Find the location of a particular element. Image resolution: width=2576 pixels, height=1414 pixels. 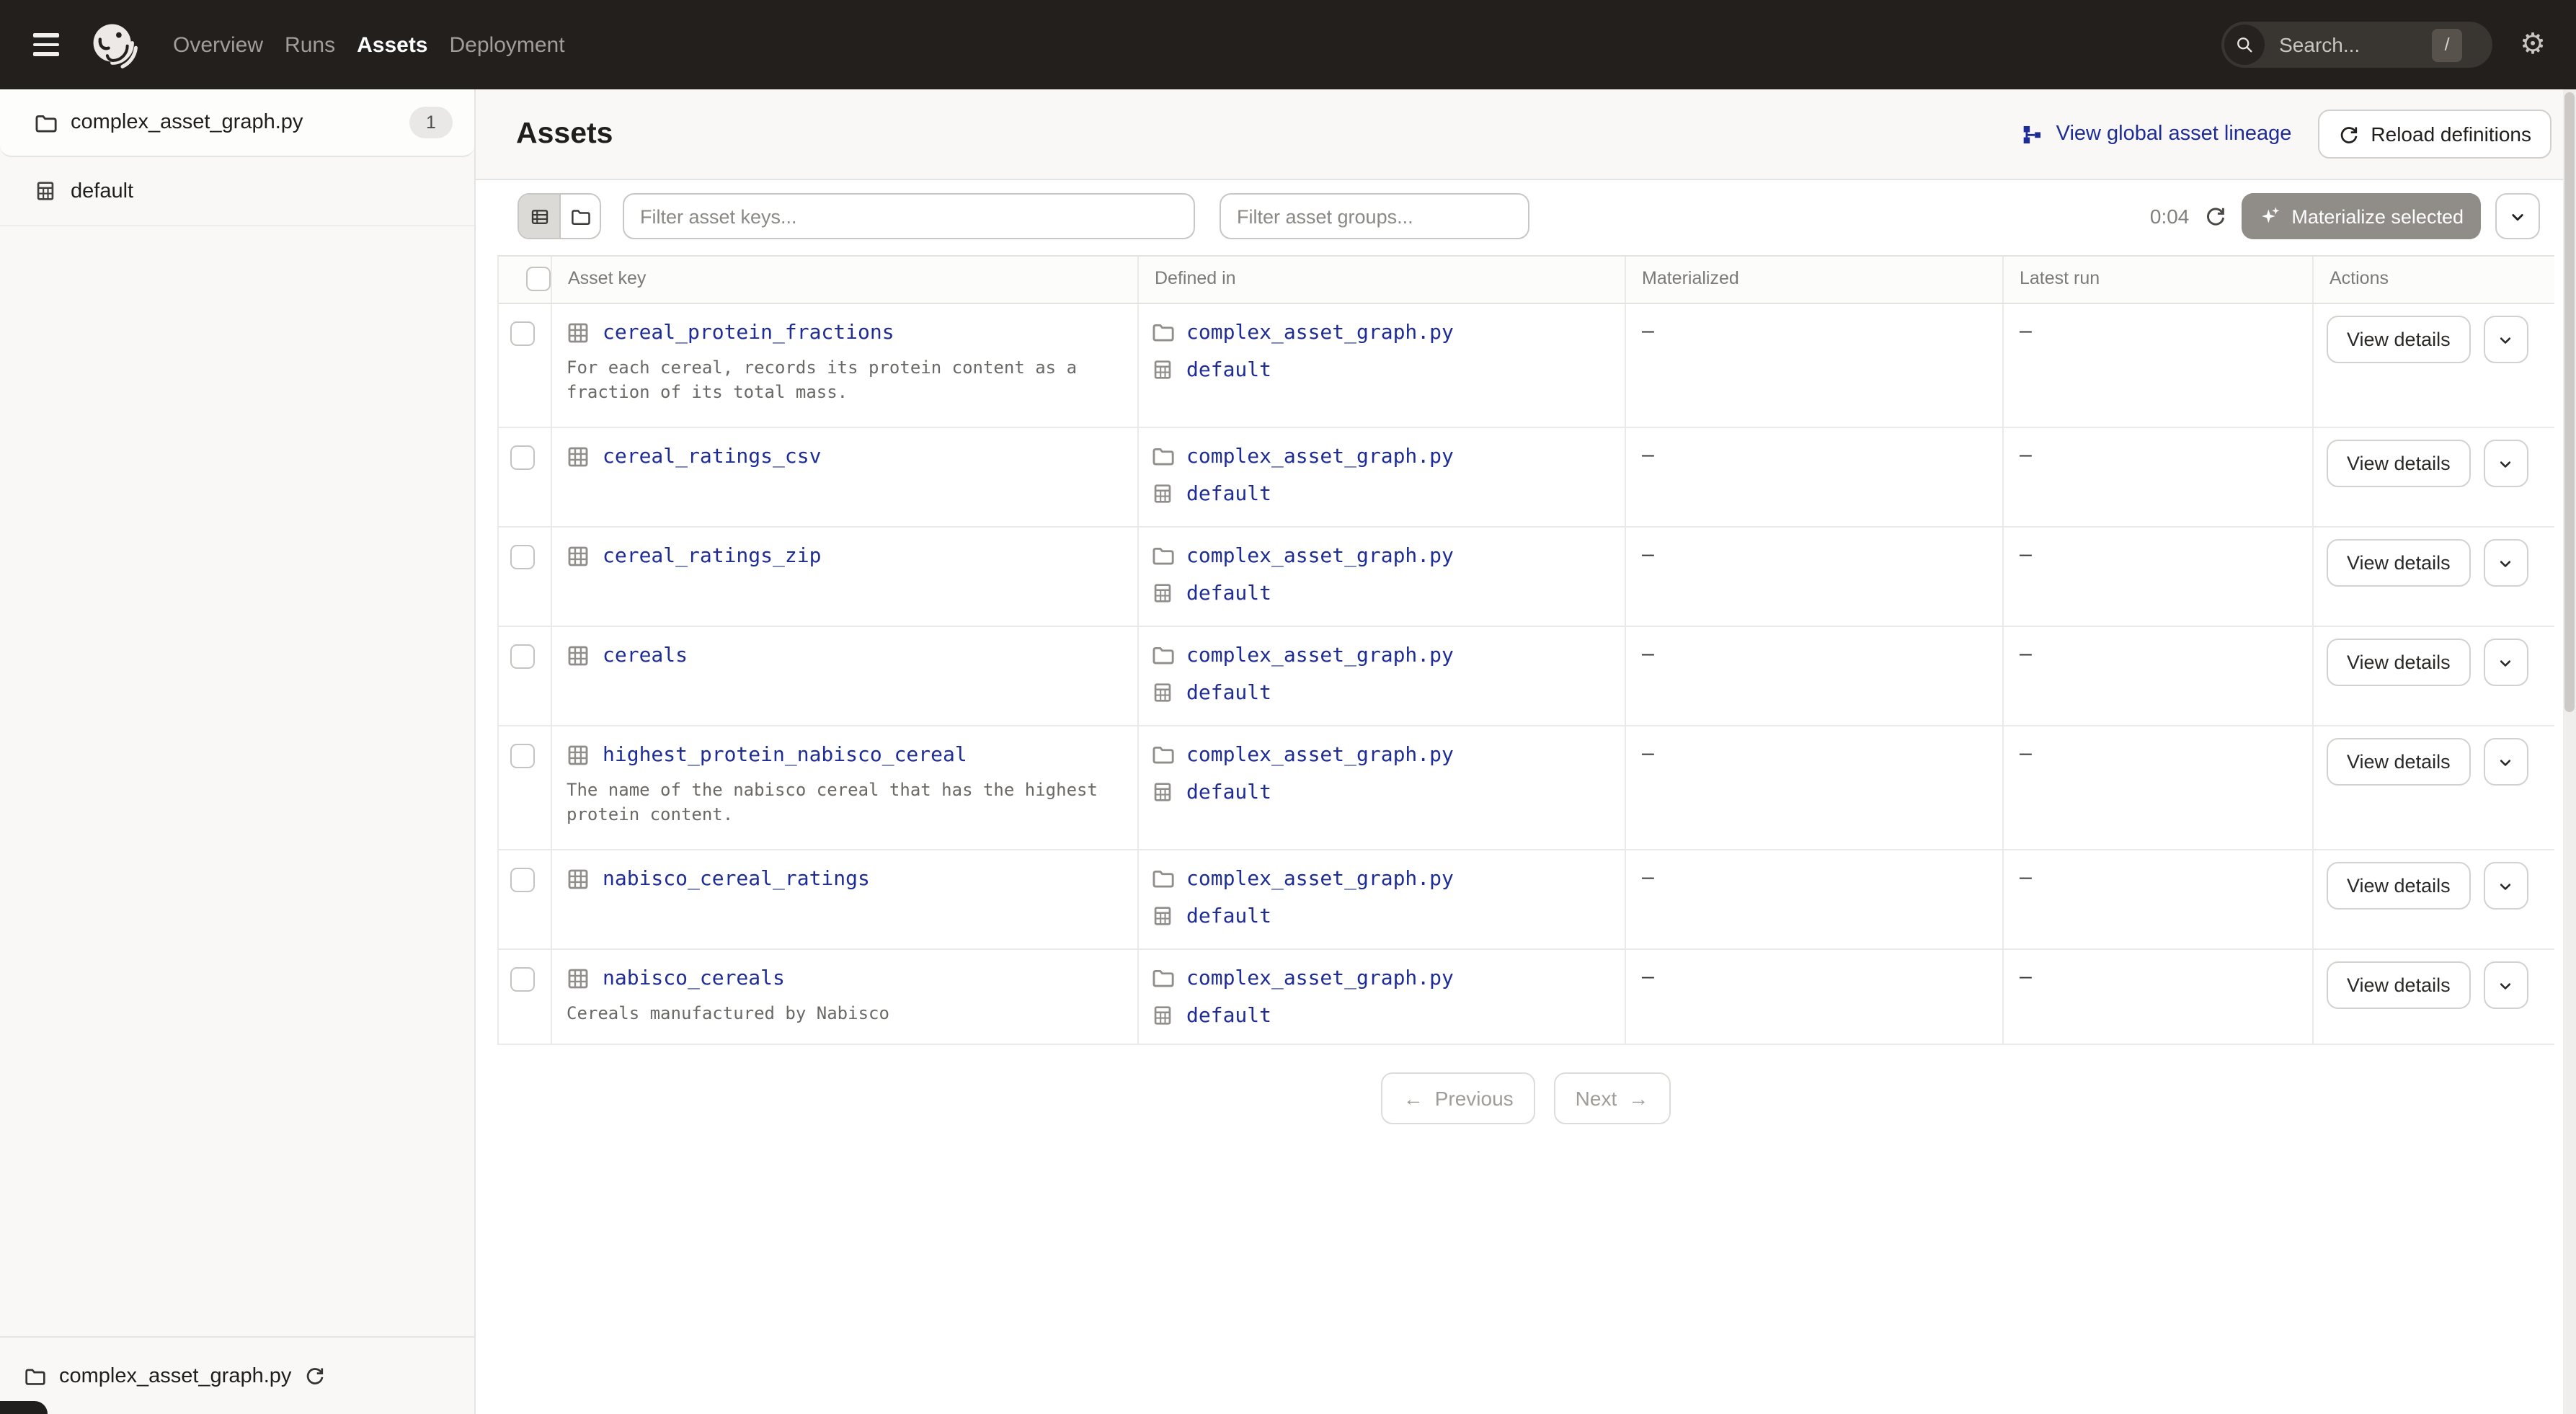

previous-page-button: ← Previous is located at coordinates (1458, 1098).